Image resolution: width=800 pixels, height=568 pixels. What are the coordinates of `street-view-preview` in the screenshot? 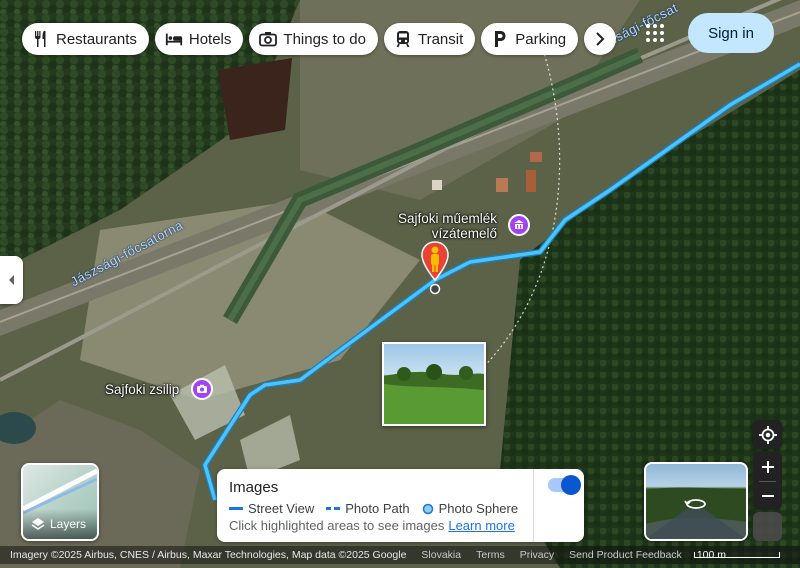 It's located at (696, 501).